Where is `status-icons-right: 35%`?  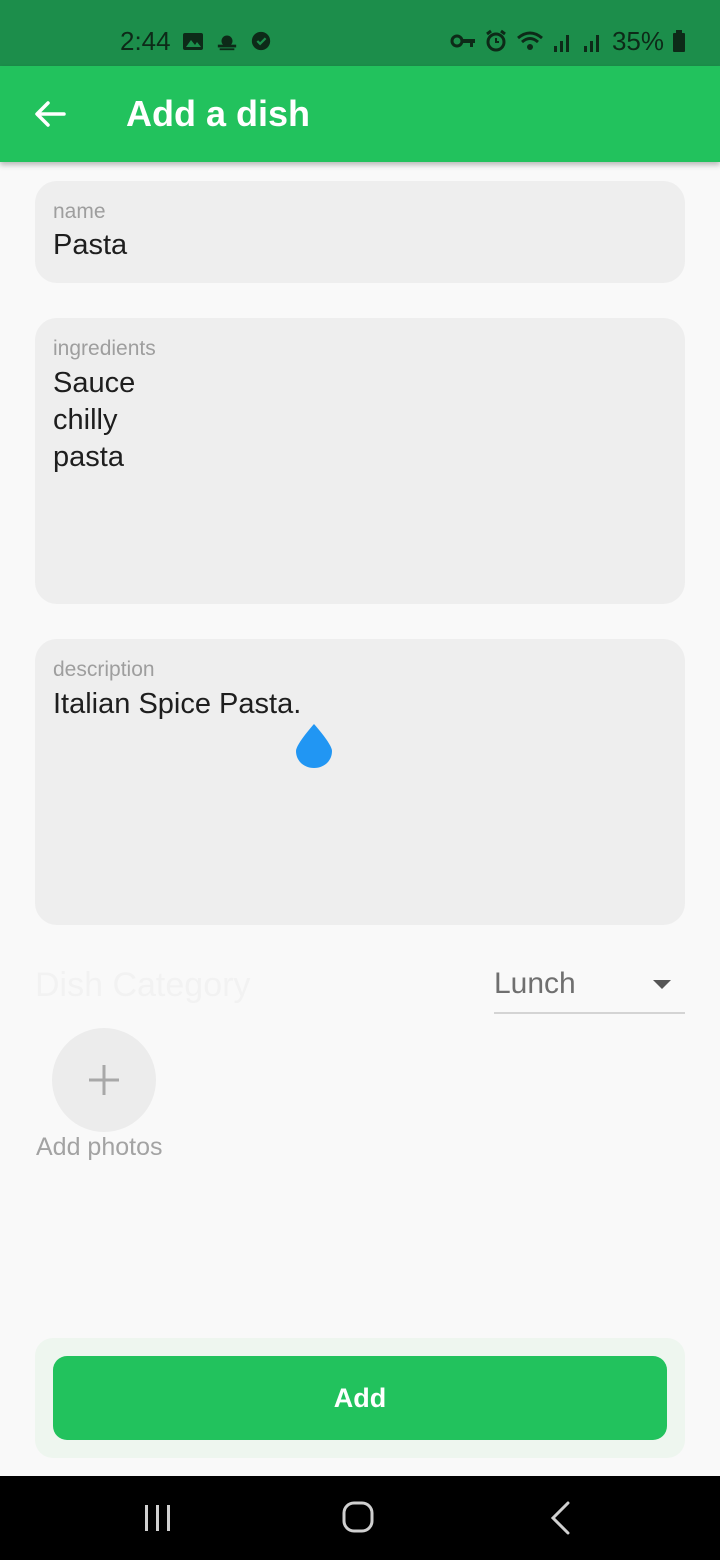
status-icons-right: 35% is located at coordinates (568, 41).